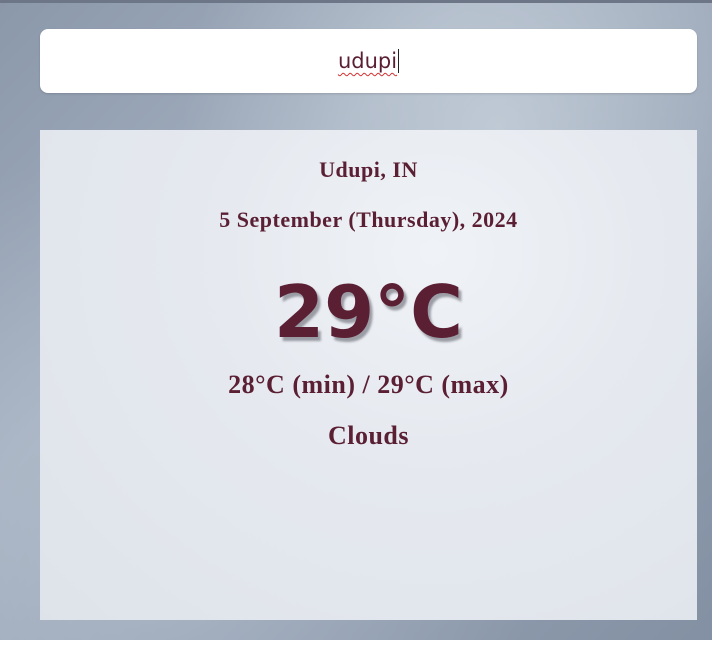  I want to click on date-label: 5 September (Thursday), 2024, so click(368, 219).